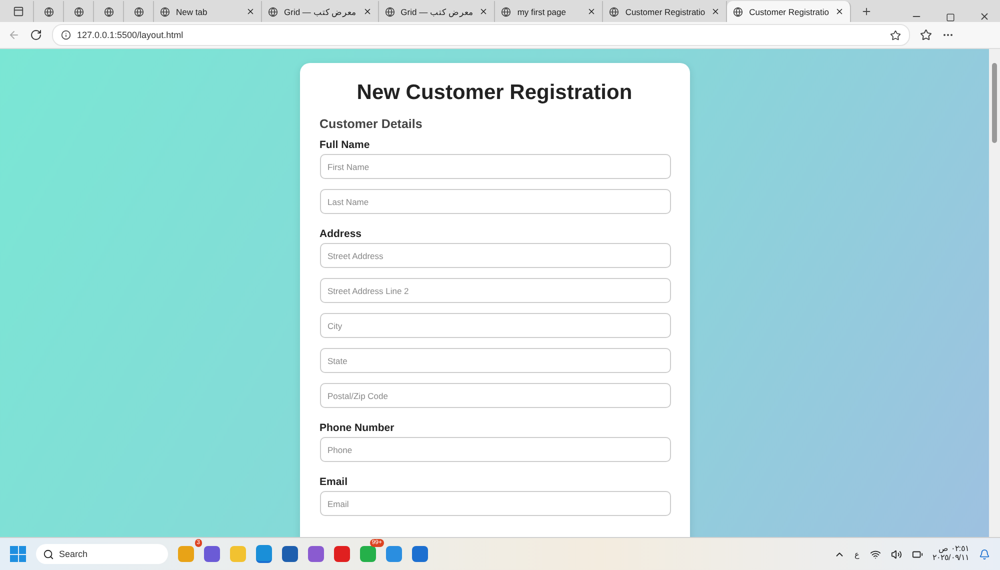  I want to click on favorites-icon, so click(926, 35).